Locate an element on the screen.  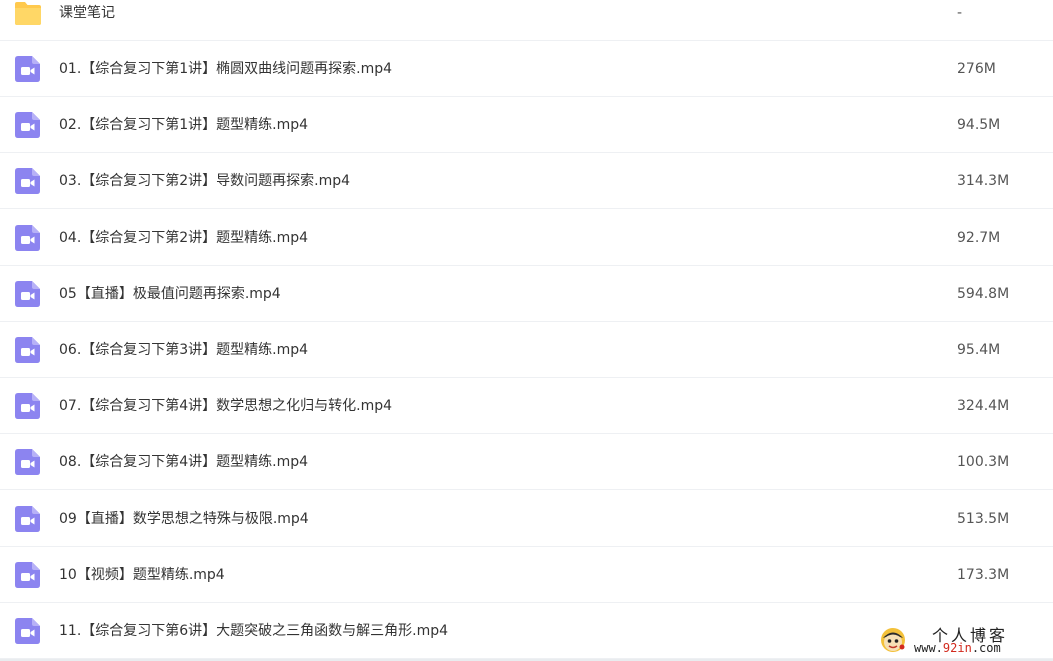
list-item: 02.【综合复习下第1讲】题型精练.mp4 94.5M is located at coordinates (526, 125).